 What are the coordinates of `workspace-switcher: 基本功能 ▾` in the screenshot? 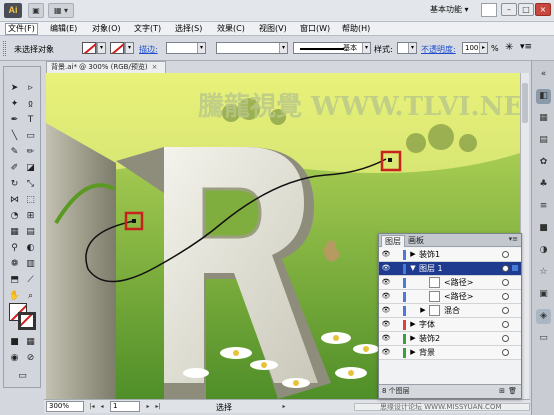 It's located at (449, 9).